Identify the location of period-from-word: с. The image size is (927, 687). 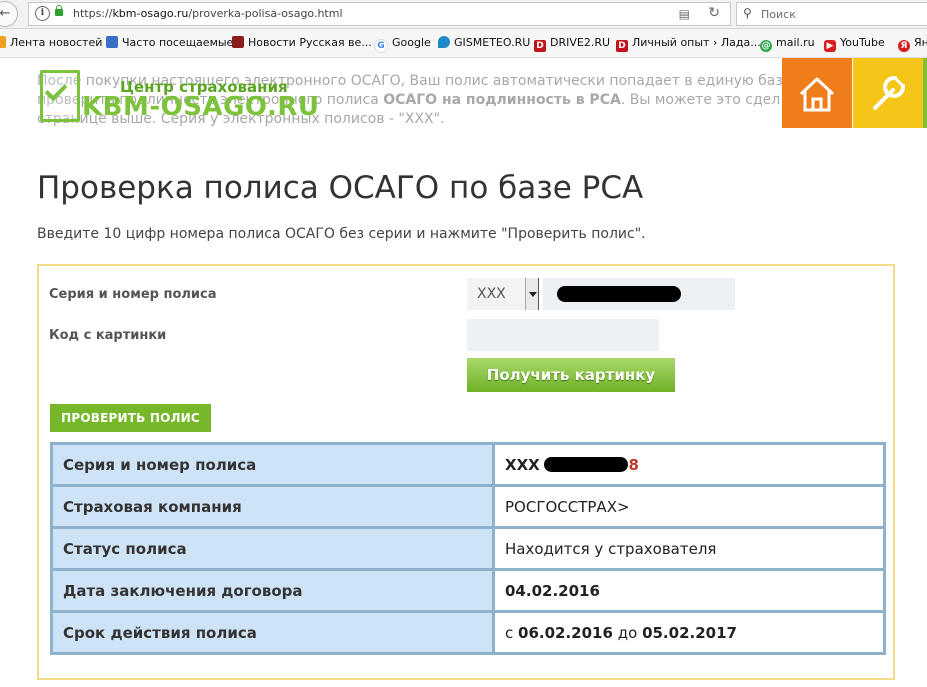
(509, 632).